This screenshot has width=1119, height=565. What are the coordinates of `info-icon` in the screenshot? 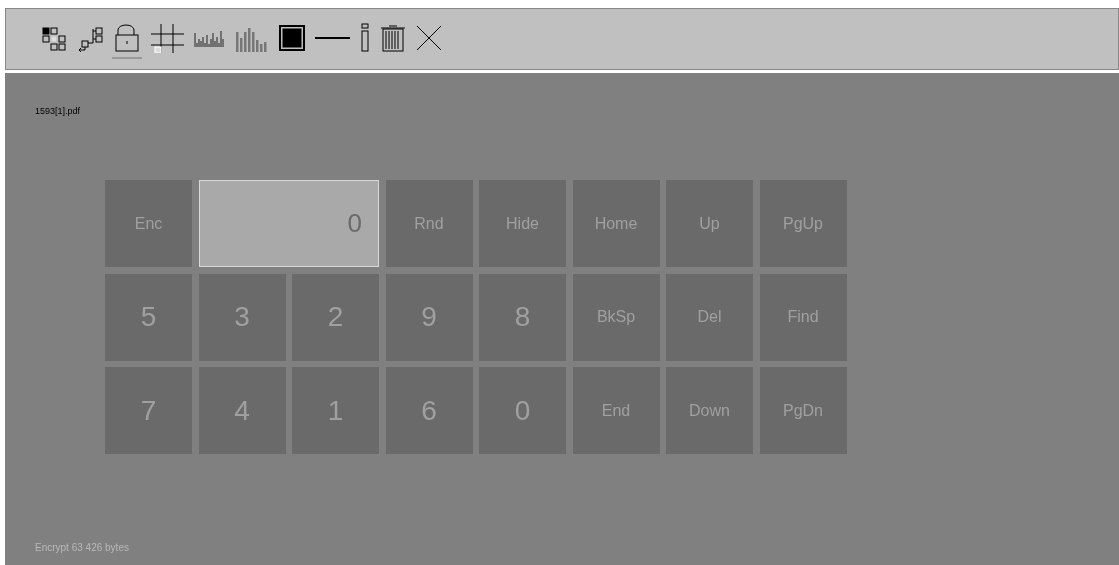 It's located at (365, 38).